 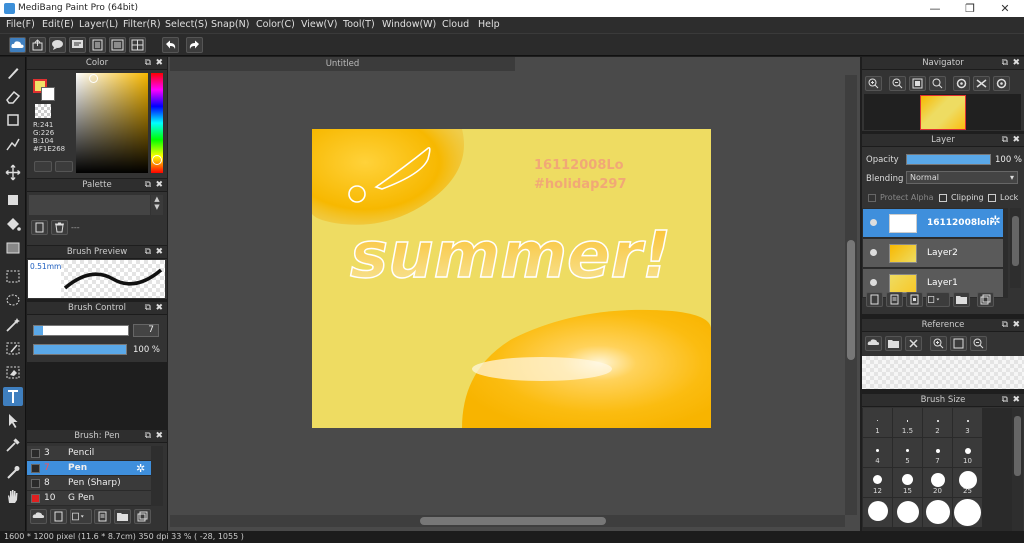 What do you see at coordinates (275, 24) in the screenshot?
I see `menu-color: Color(C)` at bounding box center [275, 24].